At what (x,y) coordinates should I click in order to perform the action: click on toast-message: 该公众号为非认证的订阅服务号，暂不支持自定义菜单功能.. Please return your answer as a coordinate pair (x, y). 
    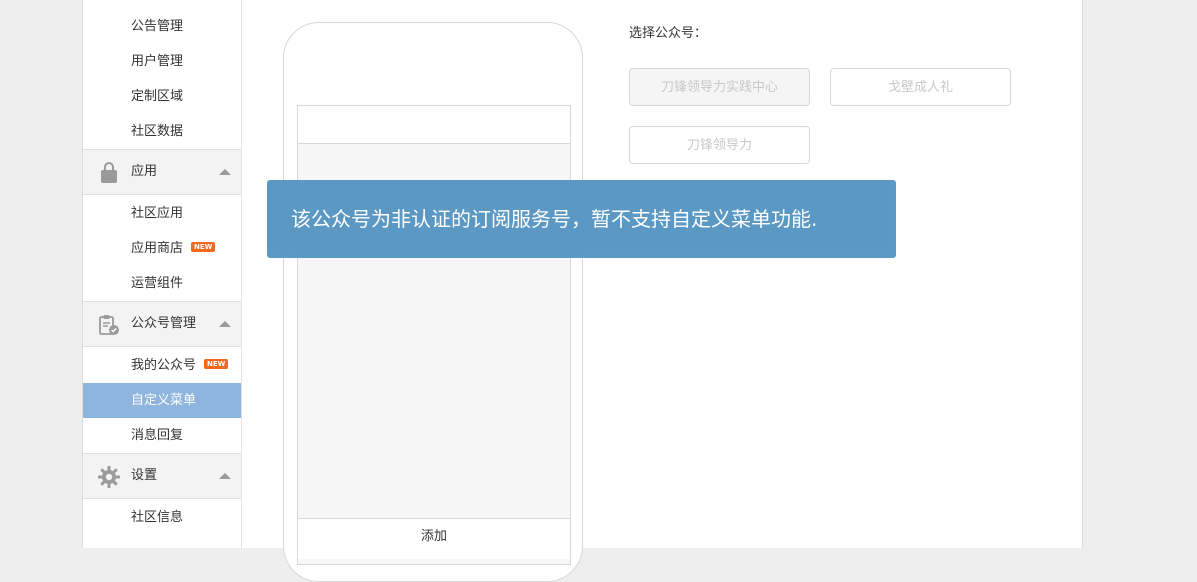
    Looking at the image, I should click on (554, 219).